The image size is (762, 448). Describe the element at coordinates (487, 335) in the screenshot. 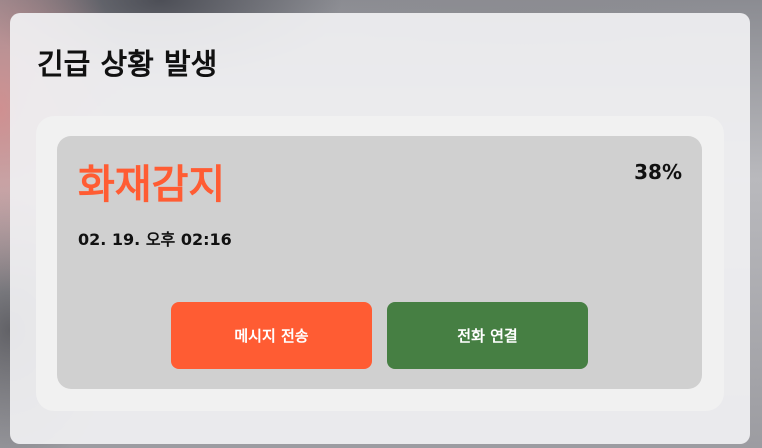

I see `connect-call-button: 전화 연결` at that location.